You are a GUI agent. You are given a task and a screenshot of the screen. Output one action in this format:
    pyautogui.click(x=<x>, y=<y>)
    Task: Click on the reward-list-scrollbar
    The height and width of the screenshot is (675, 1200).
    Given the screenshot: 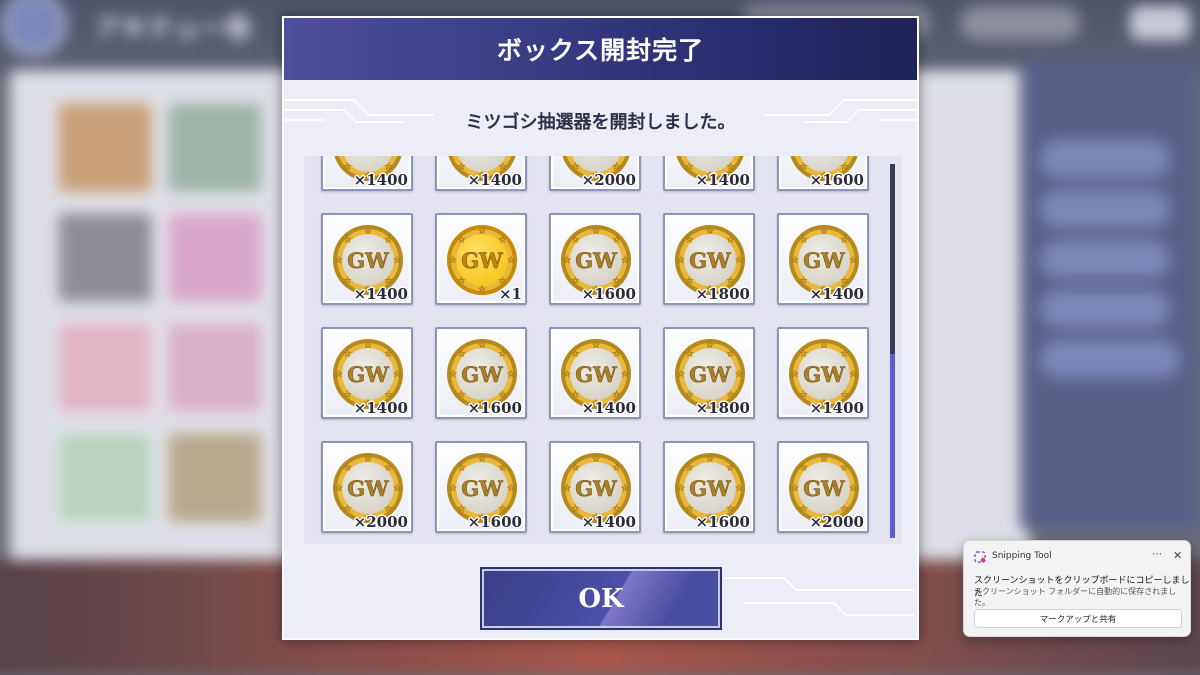 What is the action you would take?
    pyautogui.click(x=892, y=351)
    